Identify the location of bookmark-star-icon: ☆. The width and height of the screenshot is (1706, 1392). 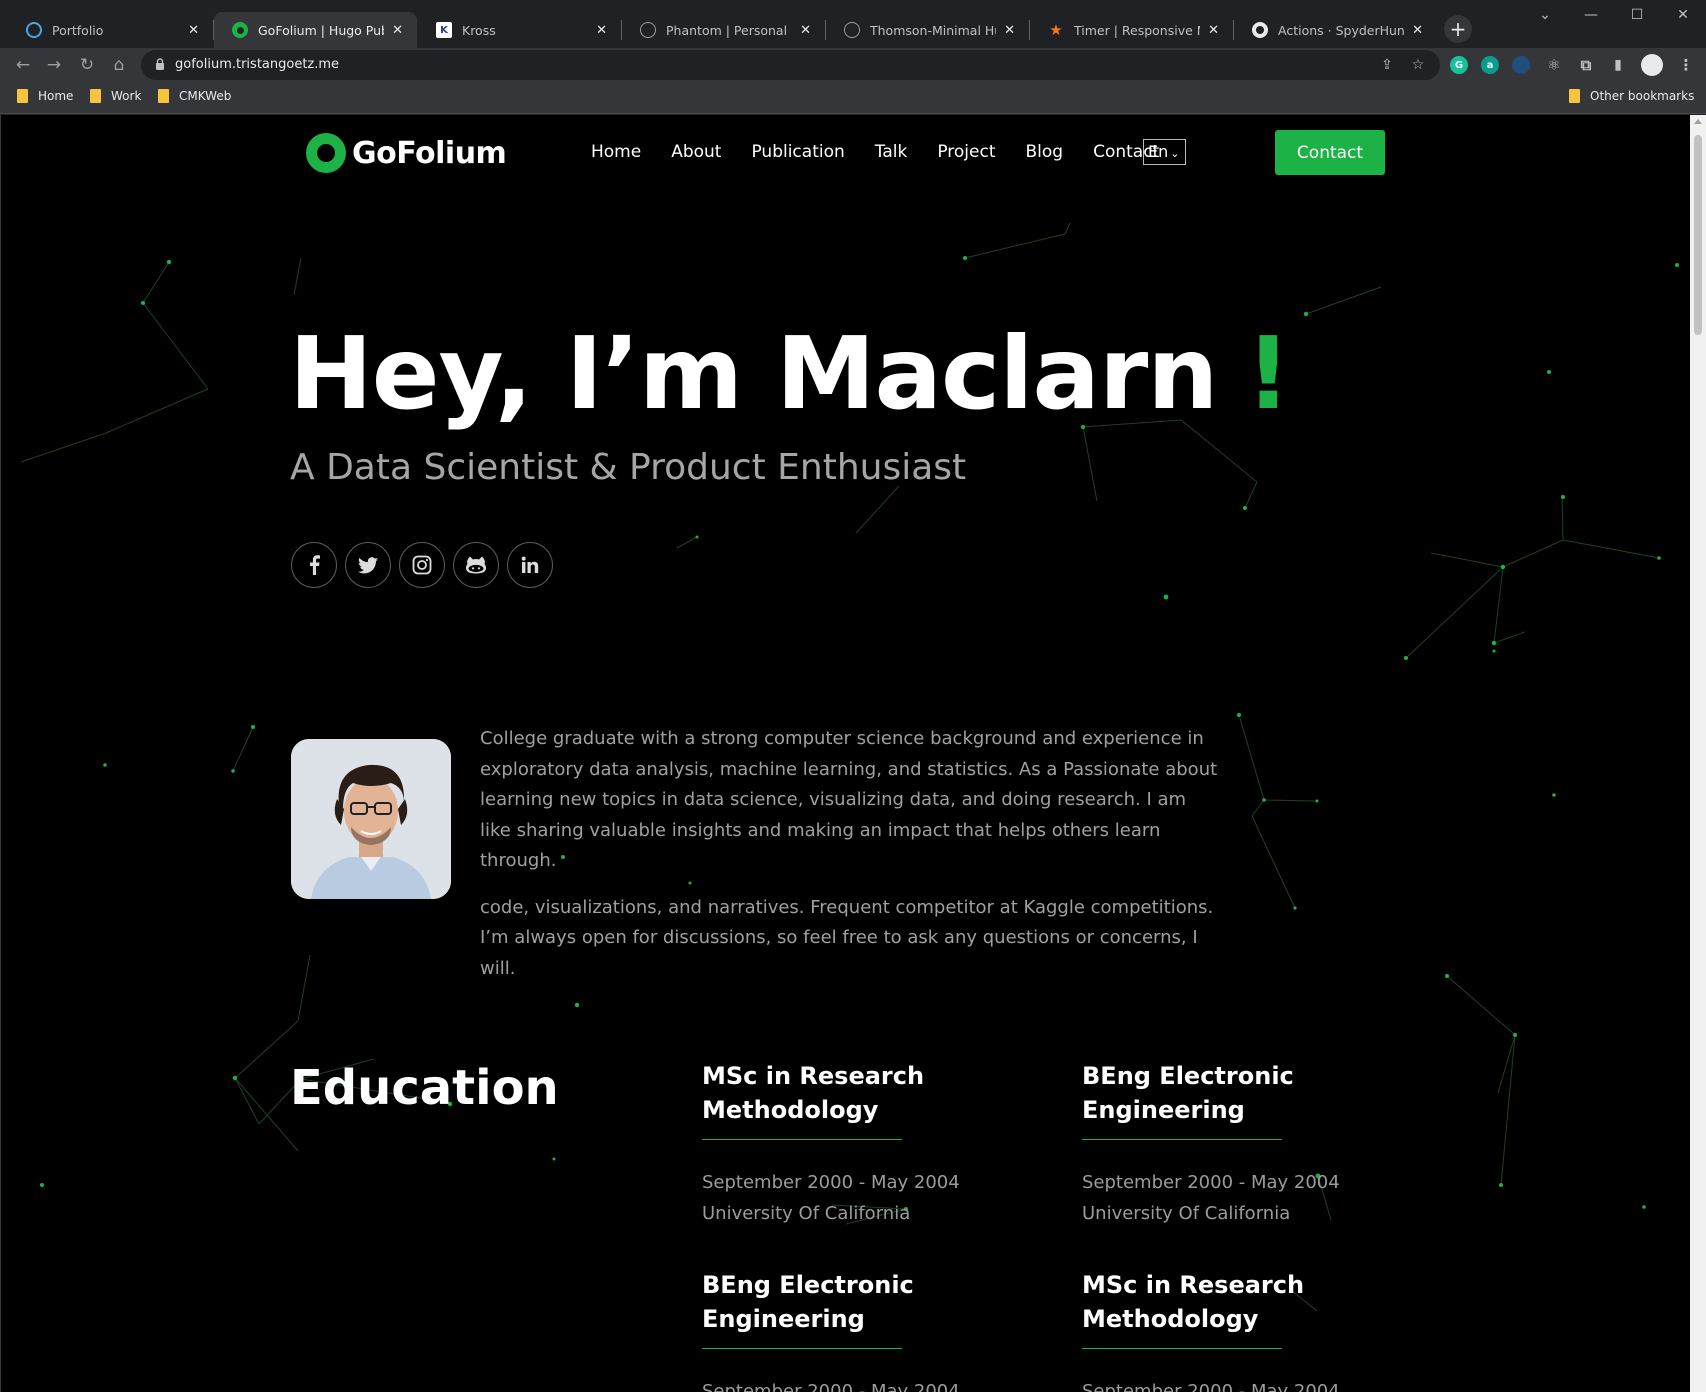
(1418, 65).